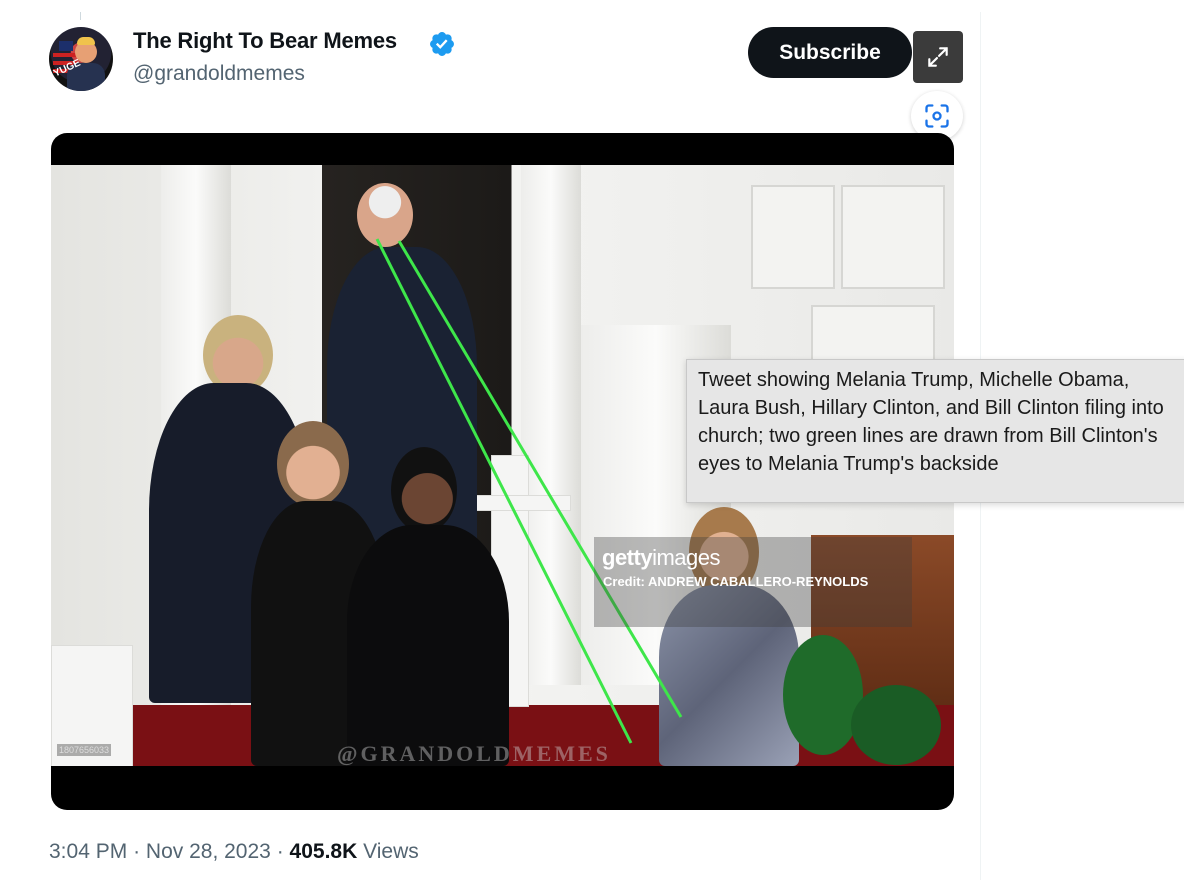 The height and width of the screenshot is (880, 1184). I want to click on tweet-metadata: 3:04 PM · Nov 28, 2023 · 405.8K Views, so click(234, 852).